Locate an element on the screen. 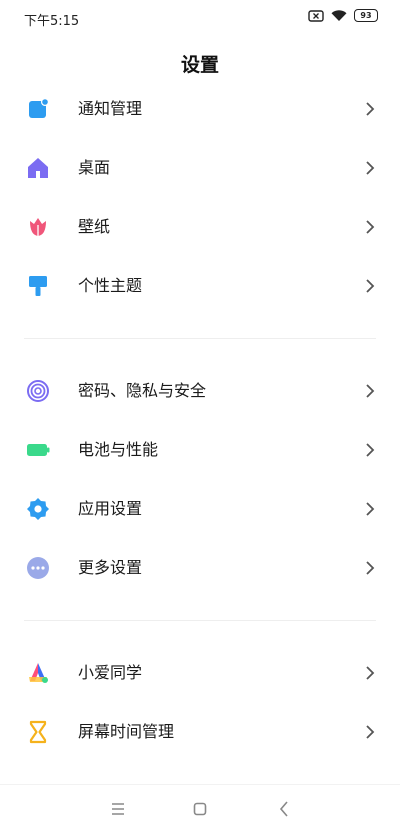 Image resolution: width=400 pixels, height=833 pixels. settings-item-label: 更多设置 is located at coordinates (110, 567).